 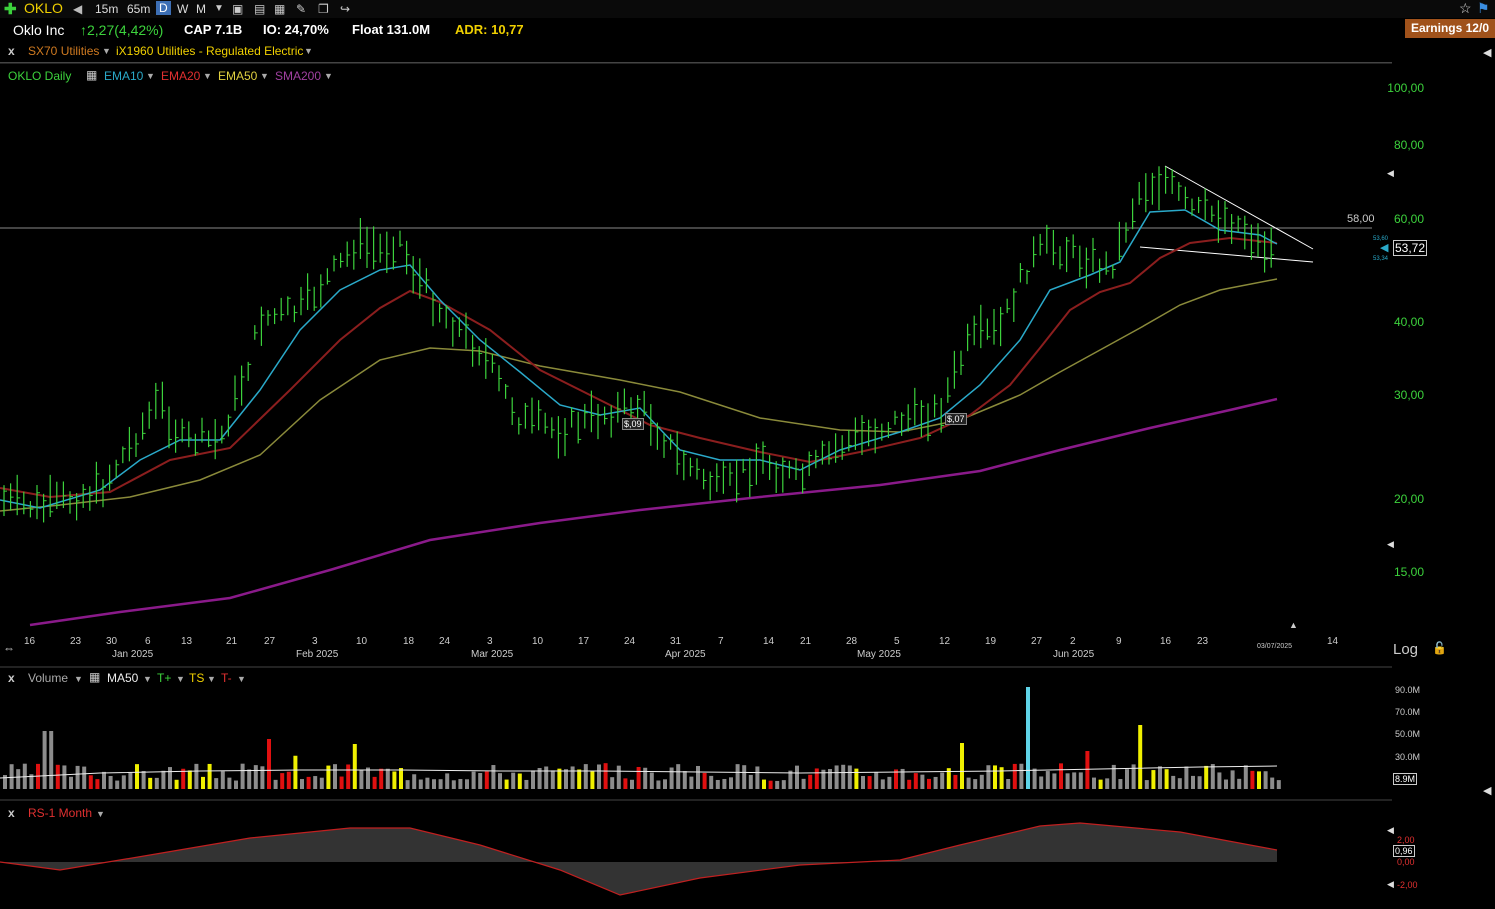 What do you see at coordinates (164, 678) in the screenshot?
I see `t-plus-label: T+` at bounding box center [164, 678].